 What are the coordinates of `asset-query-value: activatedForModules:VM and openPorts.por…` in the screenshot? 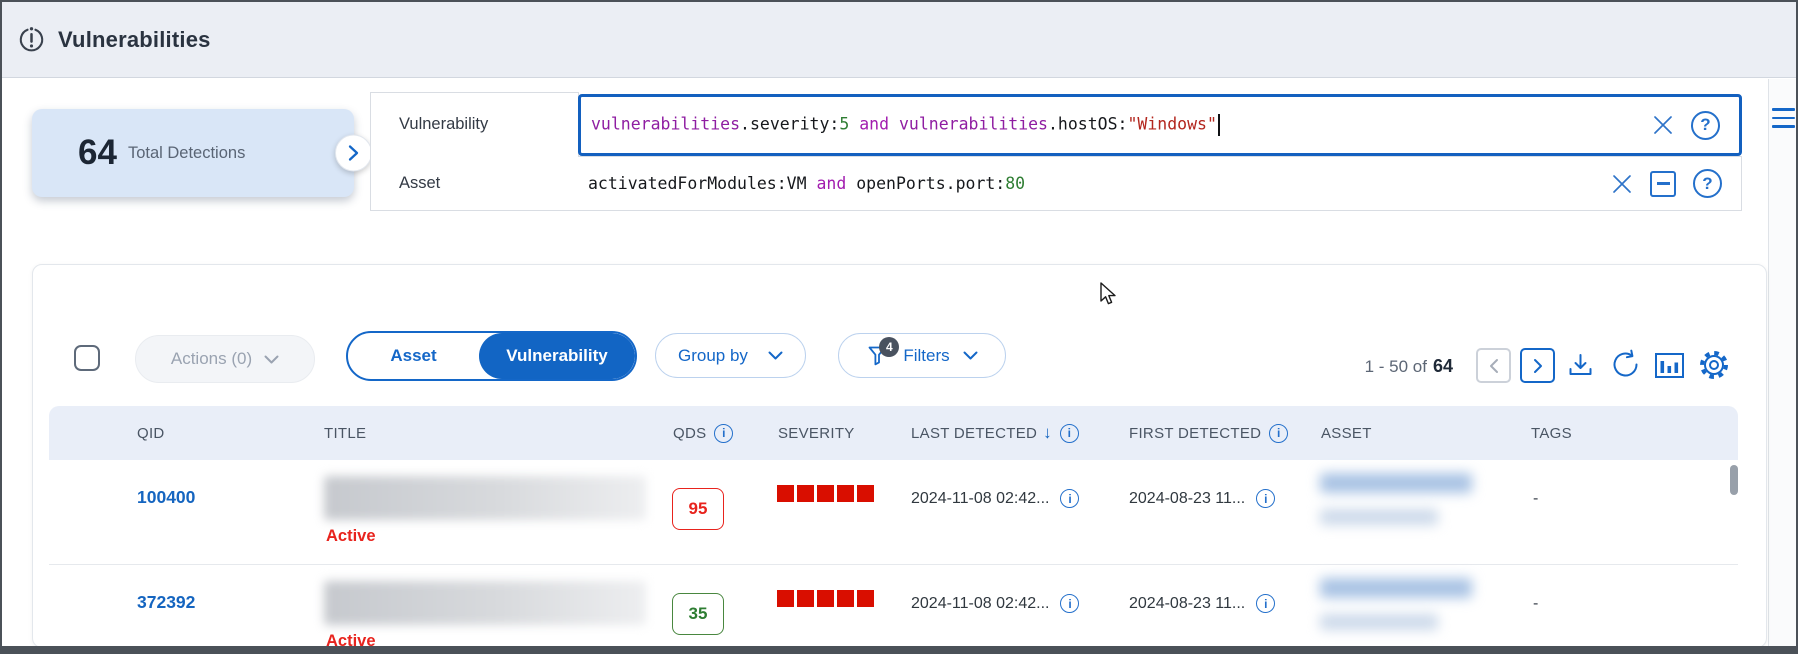 It's located at (807, 183).